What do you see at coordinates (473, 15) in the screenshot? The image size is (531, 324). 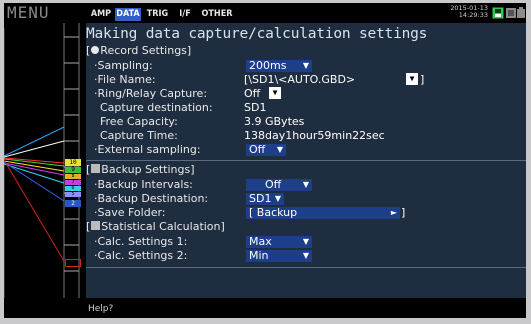 I see `time-text: 14:29:33` at bounding box center [473, 15].